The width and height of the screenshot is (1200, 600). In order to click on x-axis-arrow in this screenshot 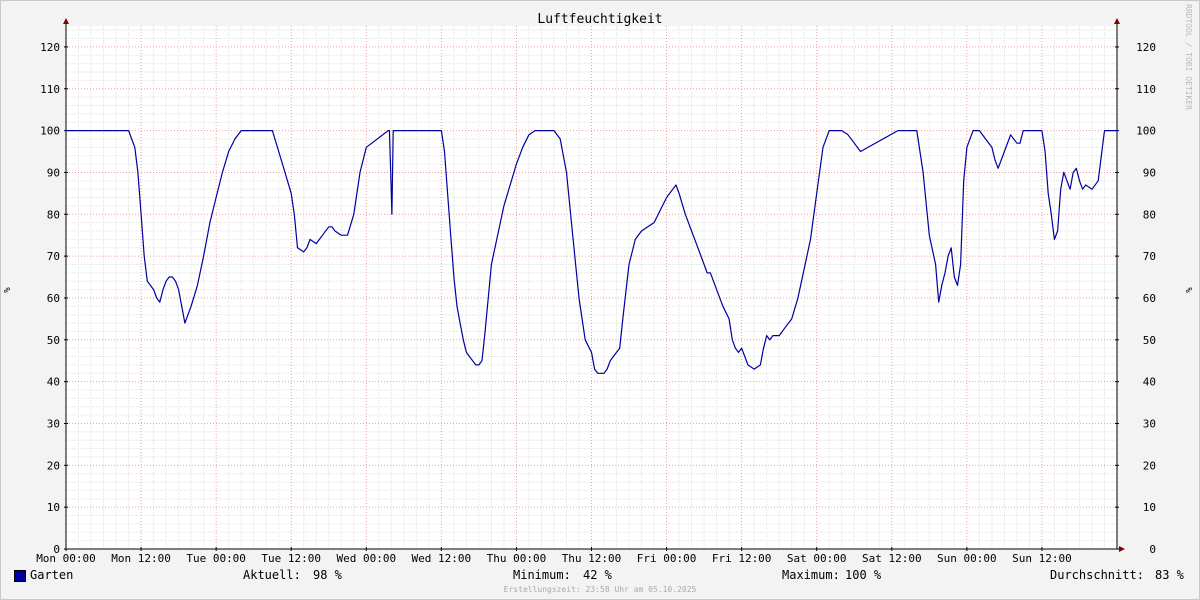, I will do `click(1122, 549)`.